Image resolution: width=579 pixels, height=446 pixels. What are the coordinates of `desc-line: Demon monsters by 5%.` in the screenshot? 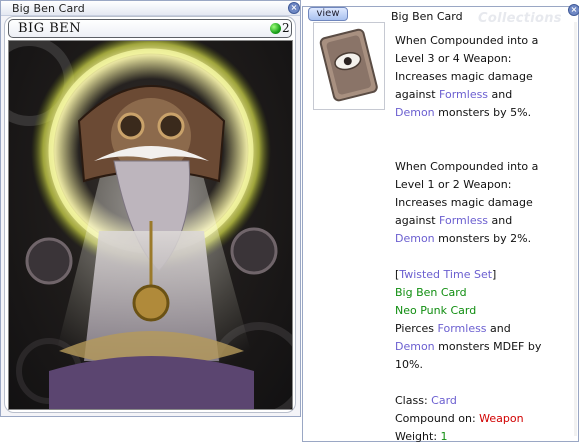 It's located at (485, 113).